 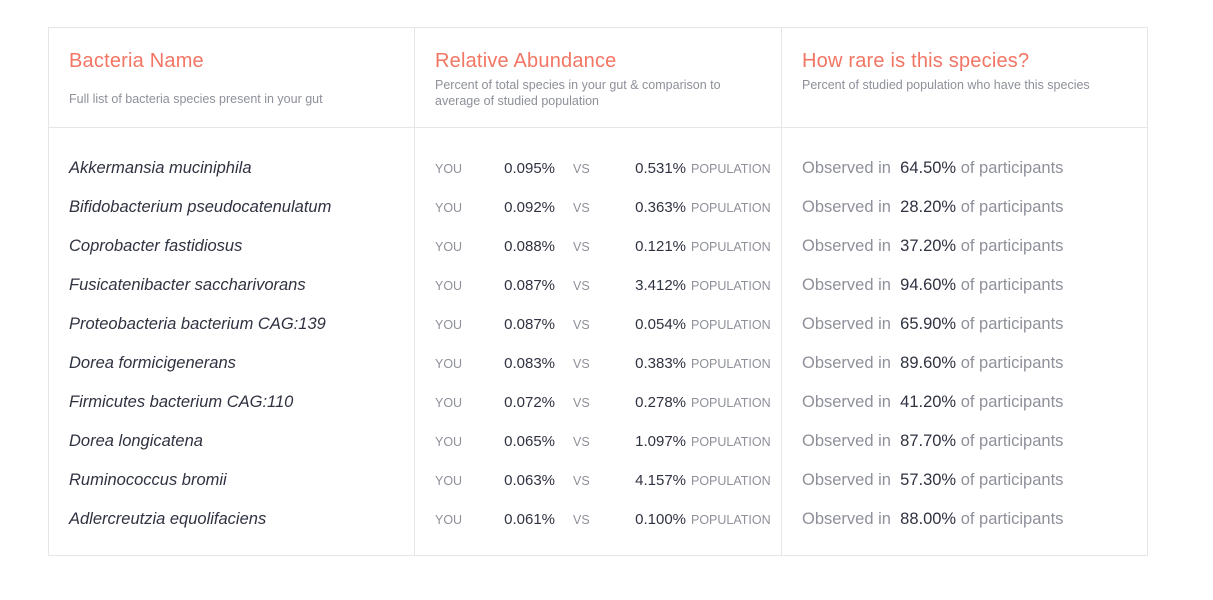 I want to click on table-row: Proteobacteria bacterium CAG:139, so click(x=231, y=324).